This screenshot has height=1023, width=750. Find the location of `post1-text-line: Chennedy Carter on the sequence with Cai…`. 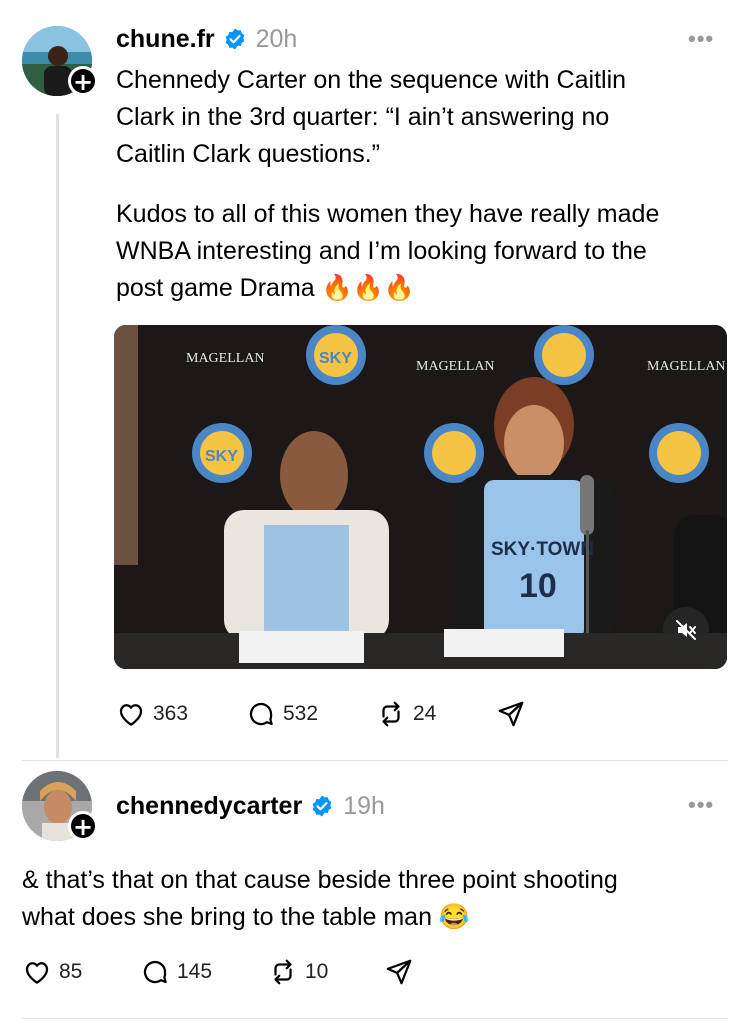

post1-text-line: Chennedy Carter on the sequence with Cai… is located at coordinates (371, 80).